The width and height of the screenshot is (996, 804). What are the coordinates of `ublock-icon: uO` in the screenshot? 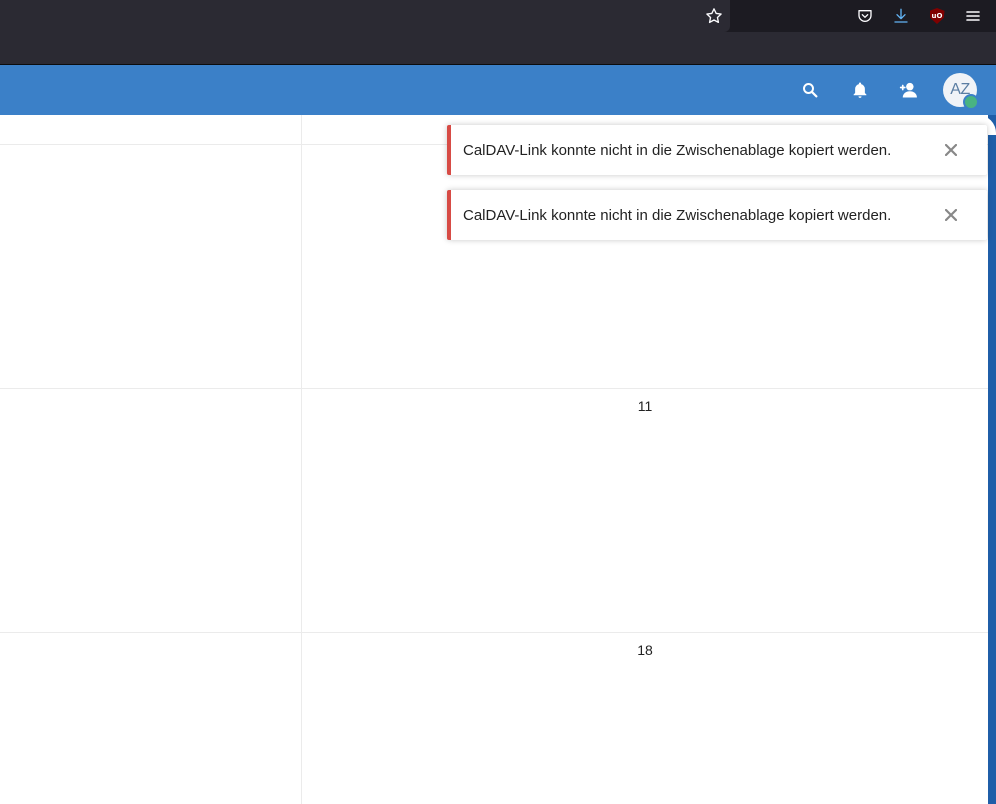 It's located at (937, 16).